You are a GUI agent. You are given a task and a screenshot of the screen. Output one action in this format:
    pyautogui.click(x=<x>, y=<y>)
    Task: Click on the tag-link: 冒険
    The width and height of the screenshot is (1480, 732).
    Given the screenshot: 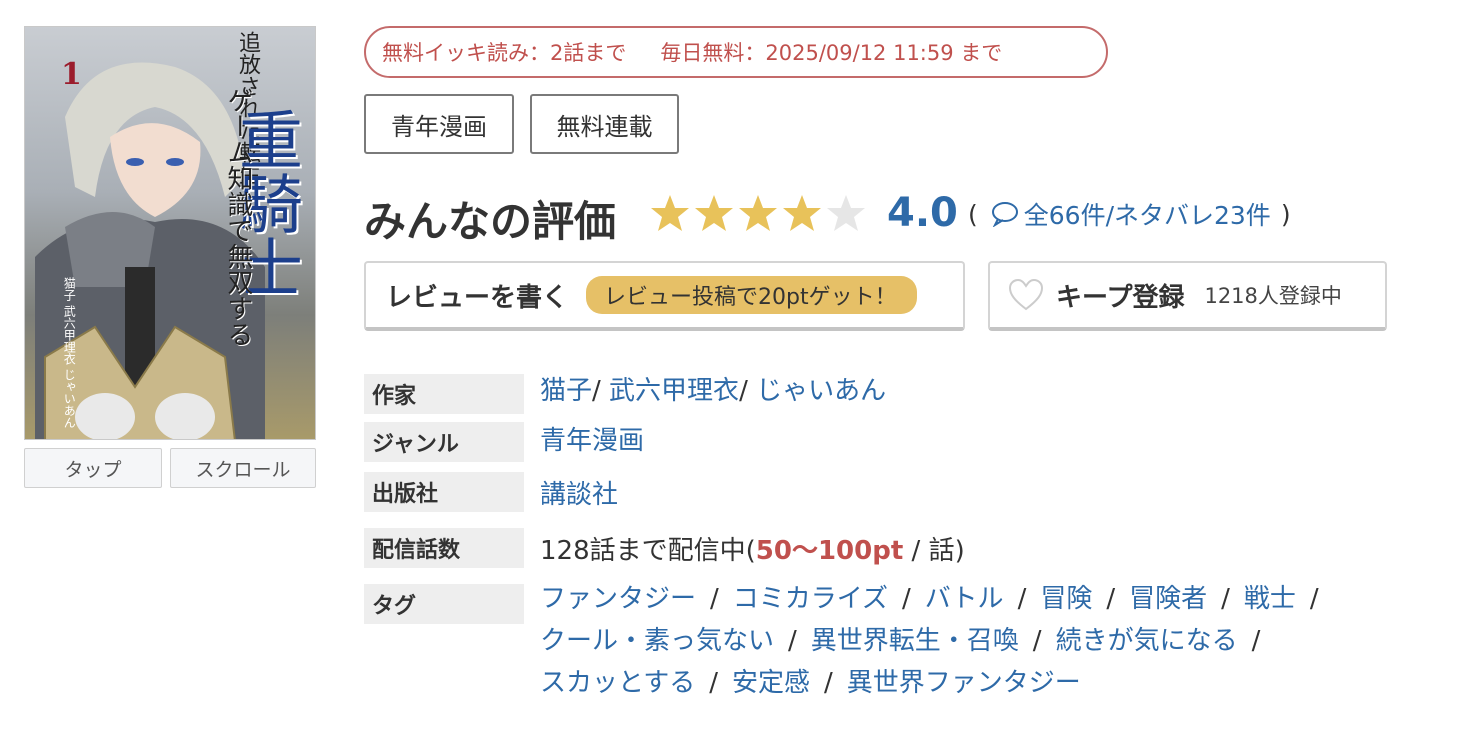 What is the action you would take?
    pyautogui.click(x=1066, y=599)
    